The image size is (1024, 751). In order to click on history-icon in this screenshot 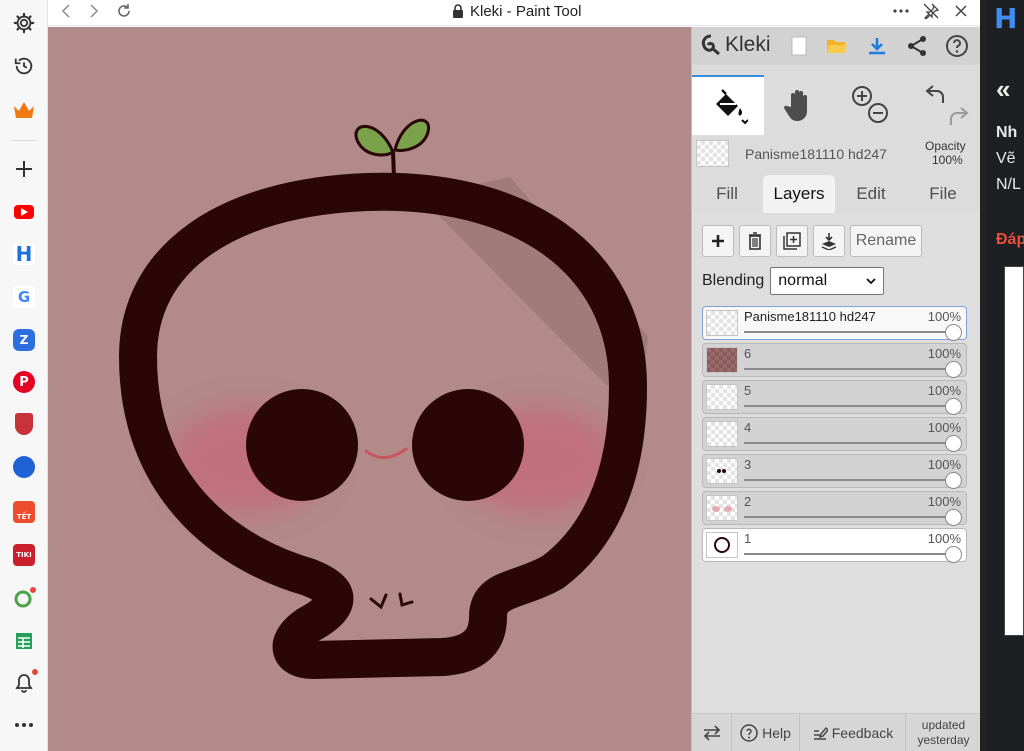, I will do `click(24, 66)`.